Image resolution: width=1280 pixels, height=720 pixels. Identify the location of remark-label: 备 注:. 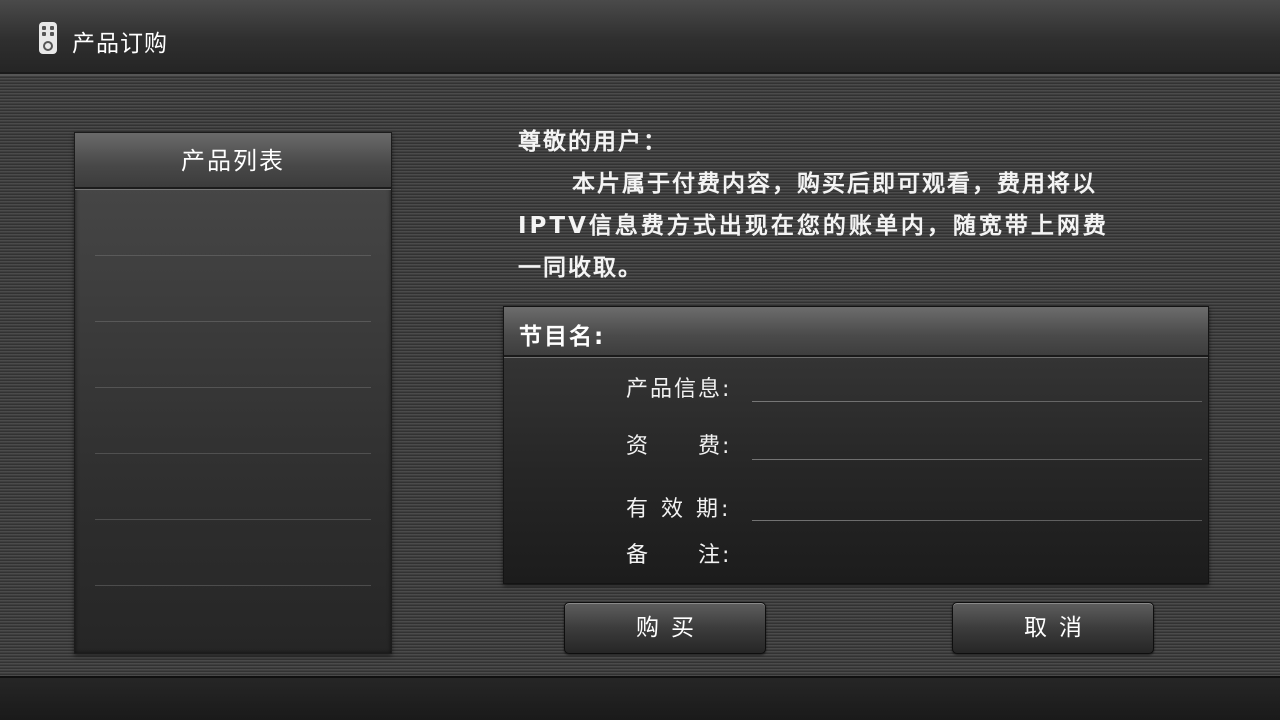
(679, 555).